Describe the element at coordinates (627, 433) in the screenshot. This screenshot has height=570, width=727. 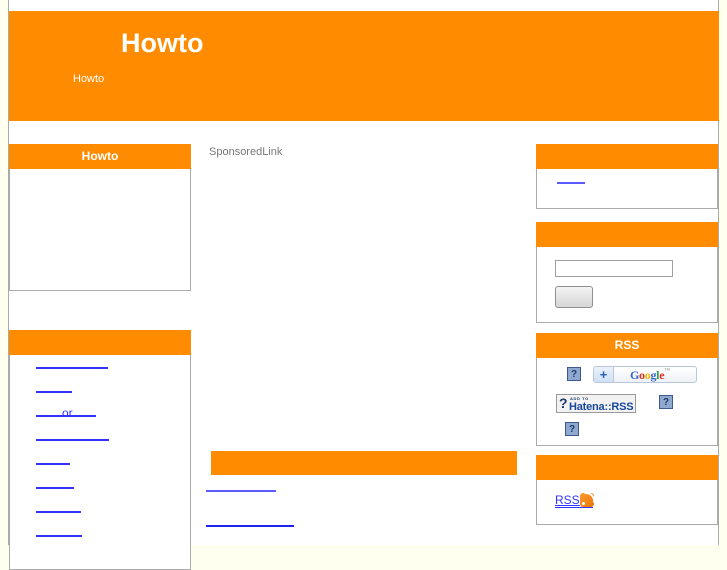
I see `rss-badge-row: ?` at that location.